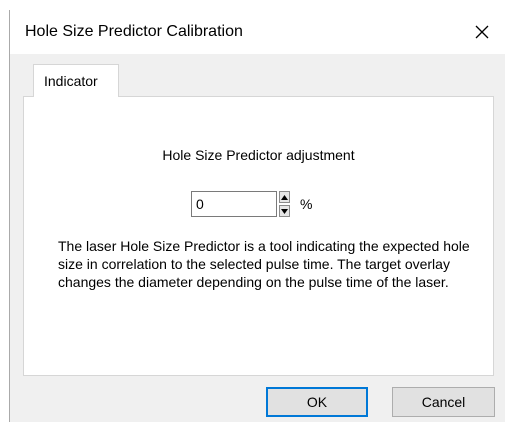  I want to click on title-bar: Hole Size Predictor Calibration, so click(257, 32).